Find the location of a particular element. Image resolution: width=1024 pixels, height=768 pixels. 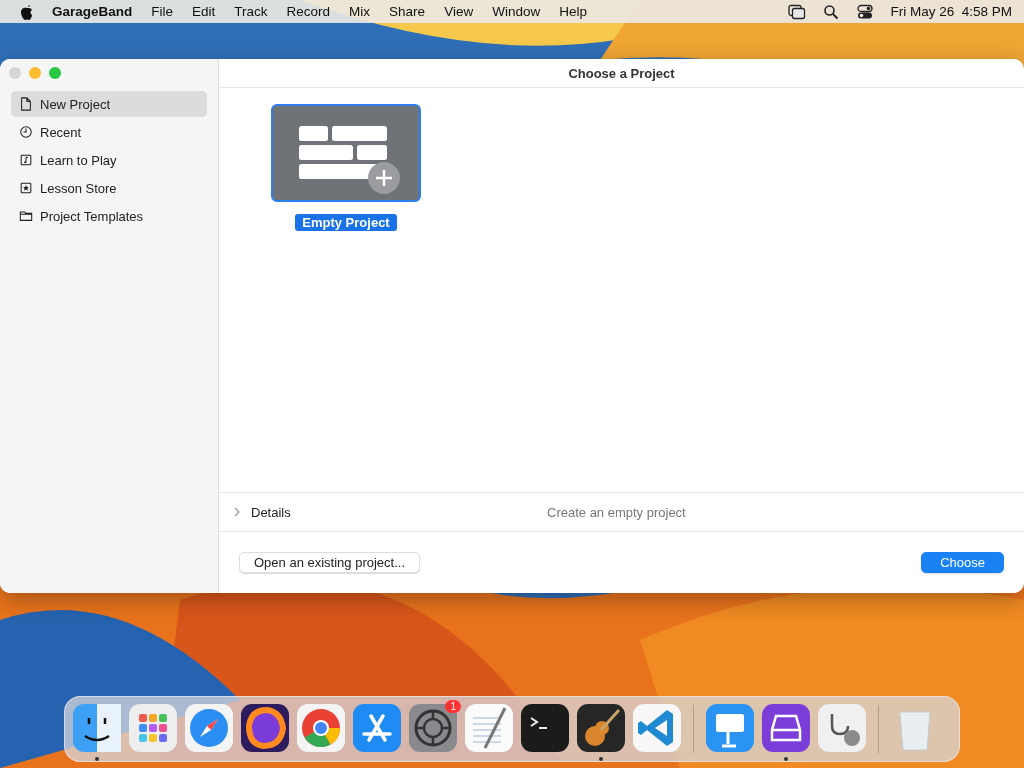

project-description: Create an empty project is located at coordinates (616, 512).